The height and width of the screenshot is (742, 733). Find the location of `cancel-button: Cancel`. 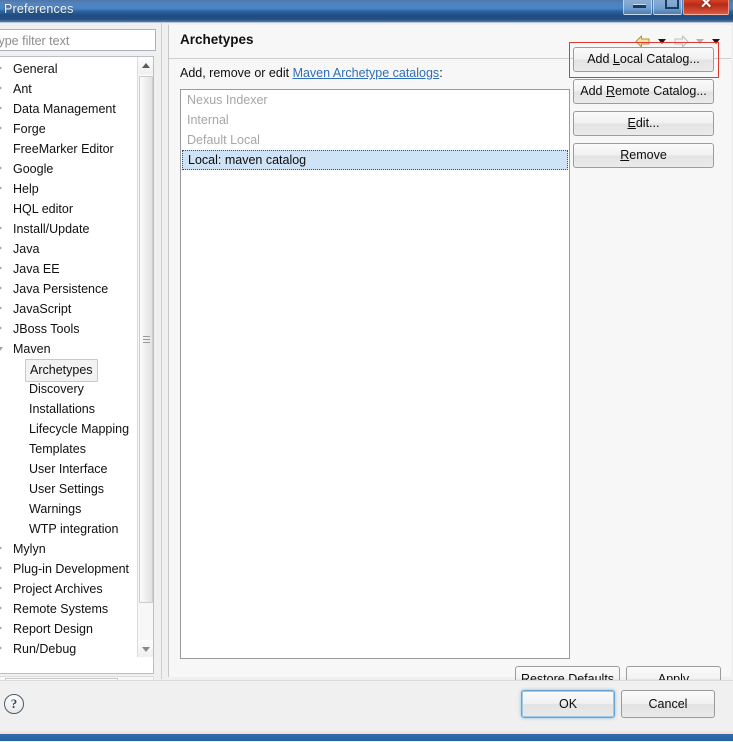

cancel-button: Cancel is located at coordinates (668, 704).